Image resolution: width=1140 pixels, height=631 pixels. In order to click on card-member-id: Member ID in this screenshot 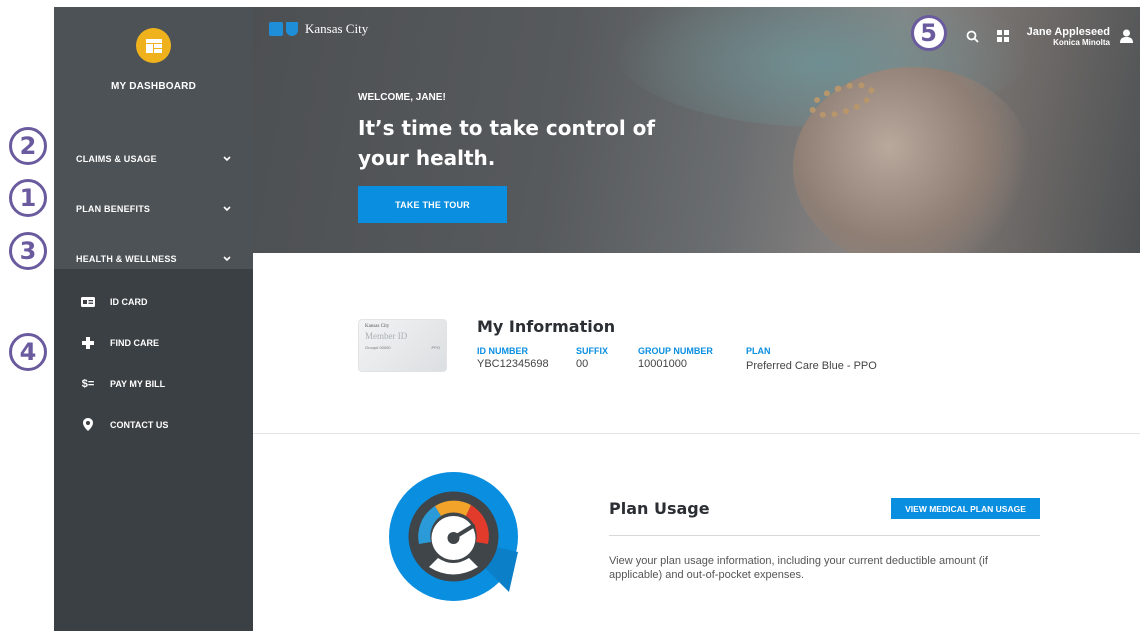, I will do `click(386, 336)`.